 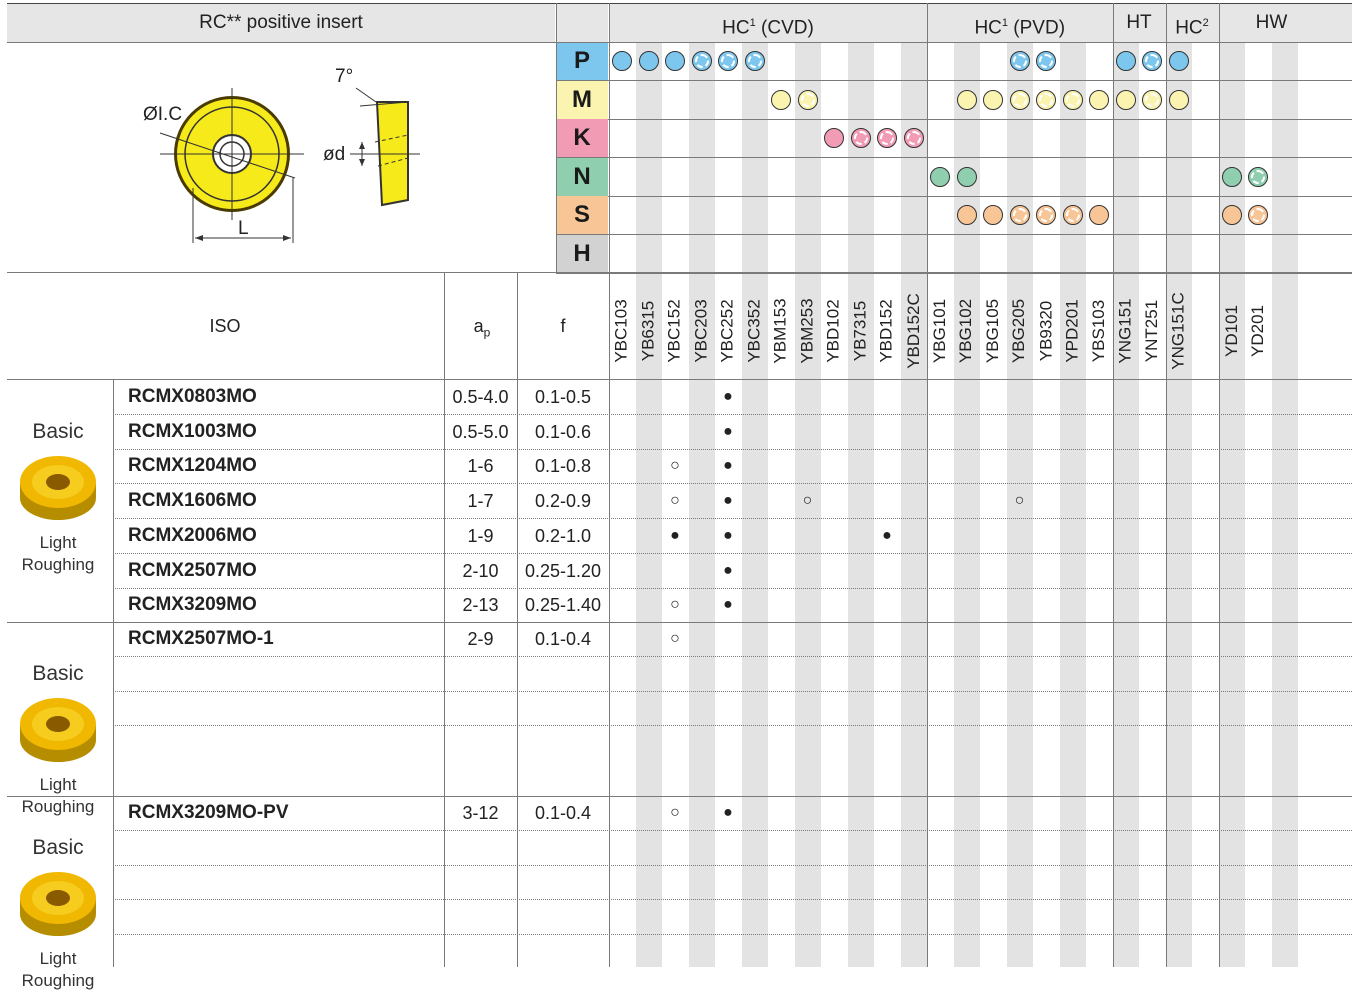 What do you see at coordinates (563, 397) in the screenshot?
I see `row-f: 0.1-0.5` at bounding box center [563, 397].